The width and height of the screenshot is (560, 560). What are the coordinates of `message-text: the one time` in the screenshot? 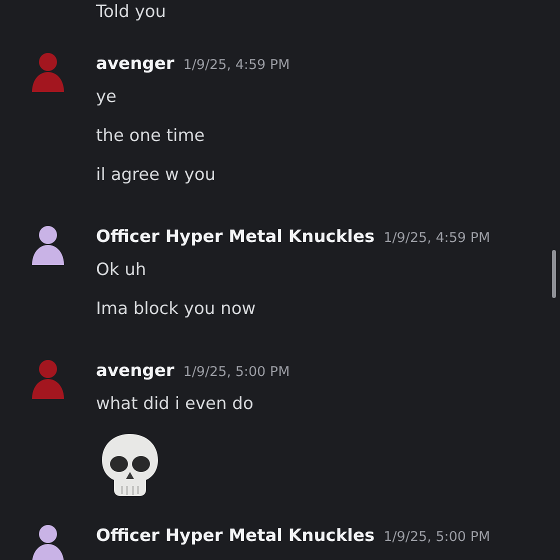 It's located at (150, 136).